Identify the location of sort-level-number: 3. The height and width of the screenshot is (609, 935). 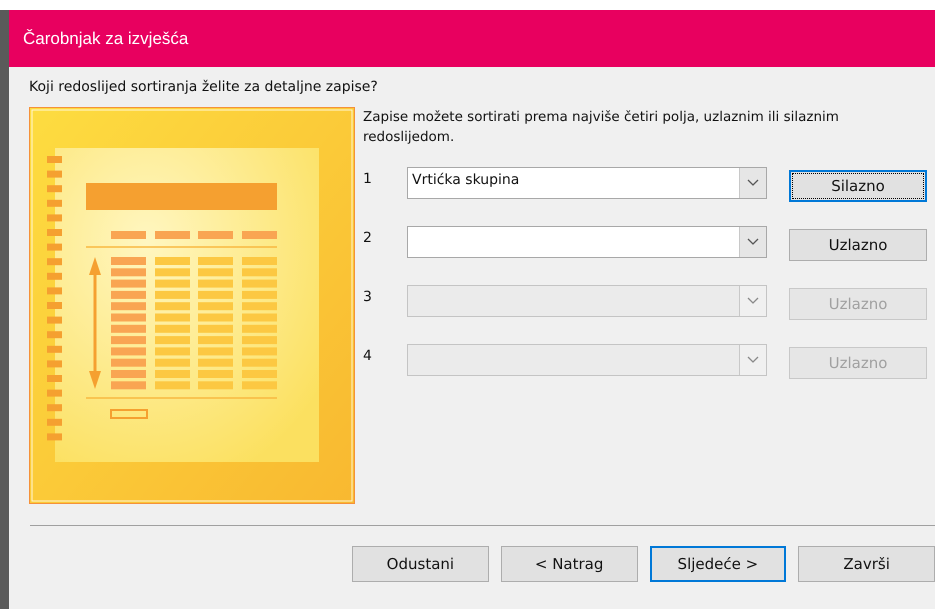
(368, 296).